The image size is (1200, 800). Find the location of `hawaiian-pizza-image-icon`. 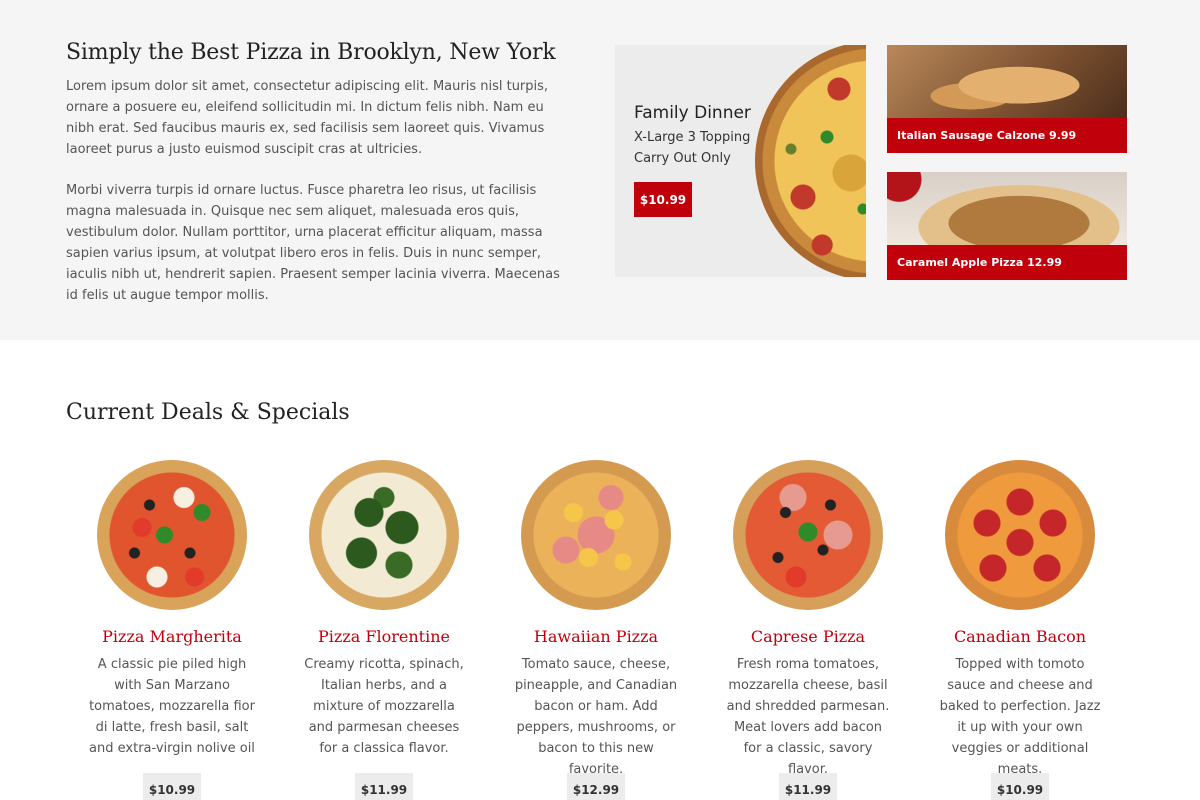

hawaiian-pizza-image-icon is located at coordinates (596, 535).